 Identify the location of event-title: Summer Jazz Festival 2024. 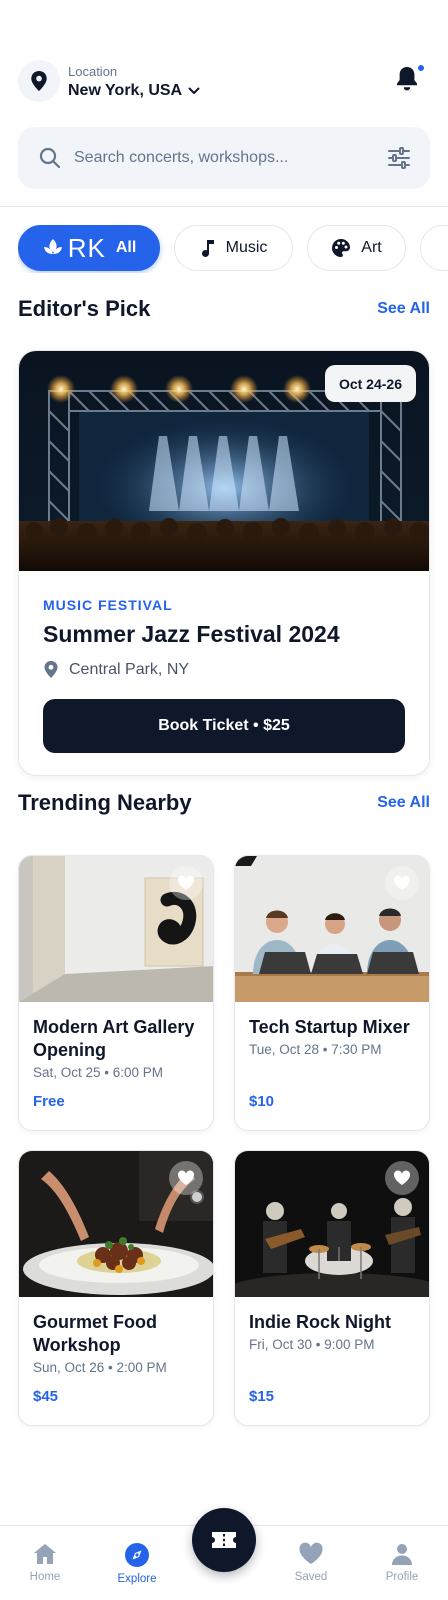
(191, 634).